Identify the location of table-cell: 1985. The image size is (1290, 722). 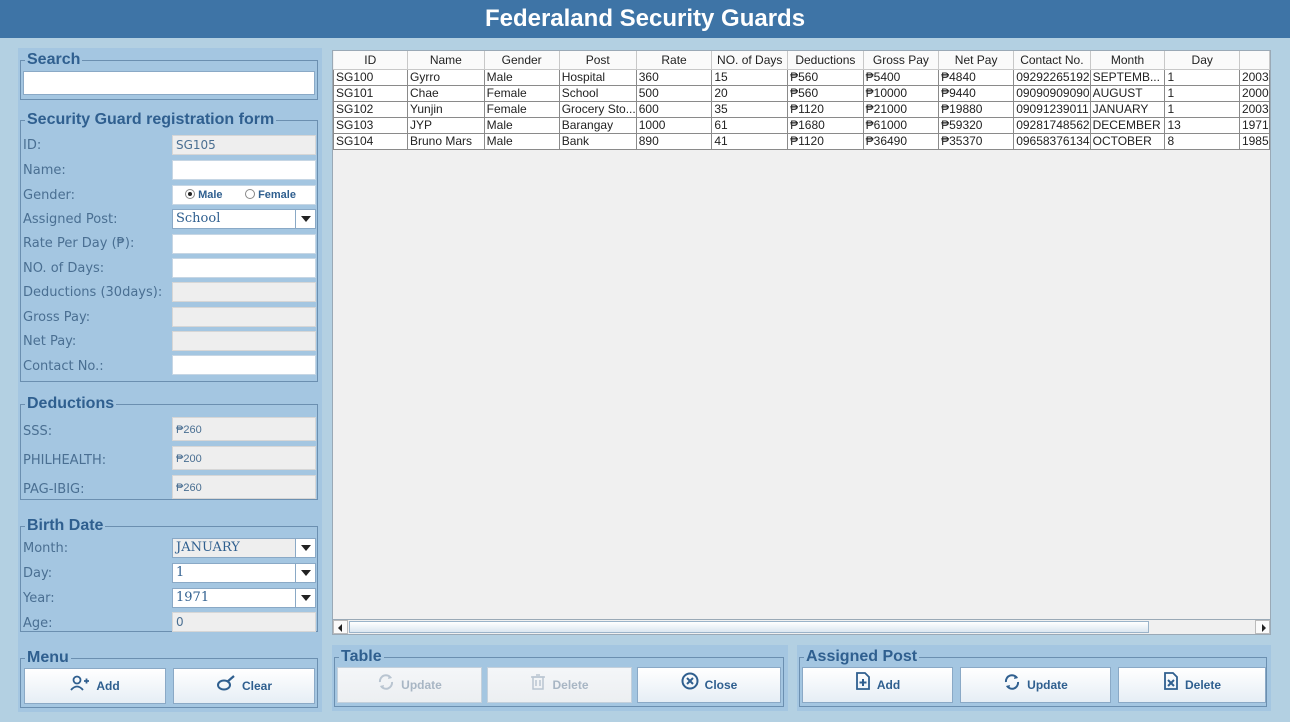
(1254, 141).